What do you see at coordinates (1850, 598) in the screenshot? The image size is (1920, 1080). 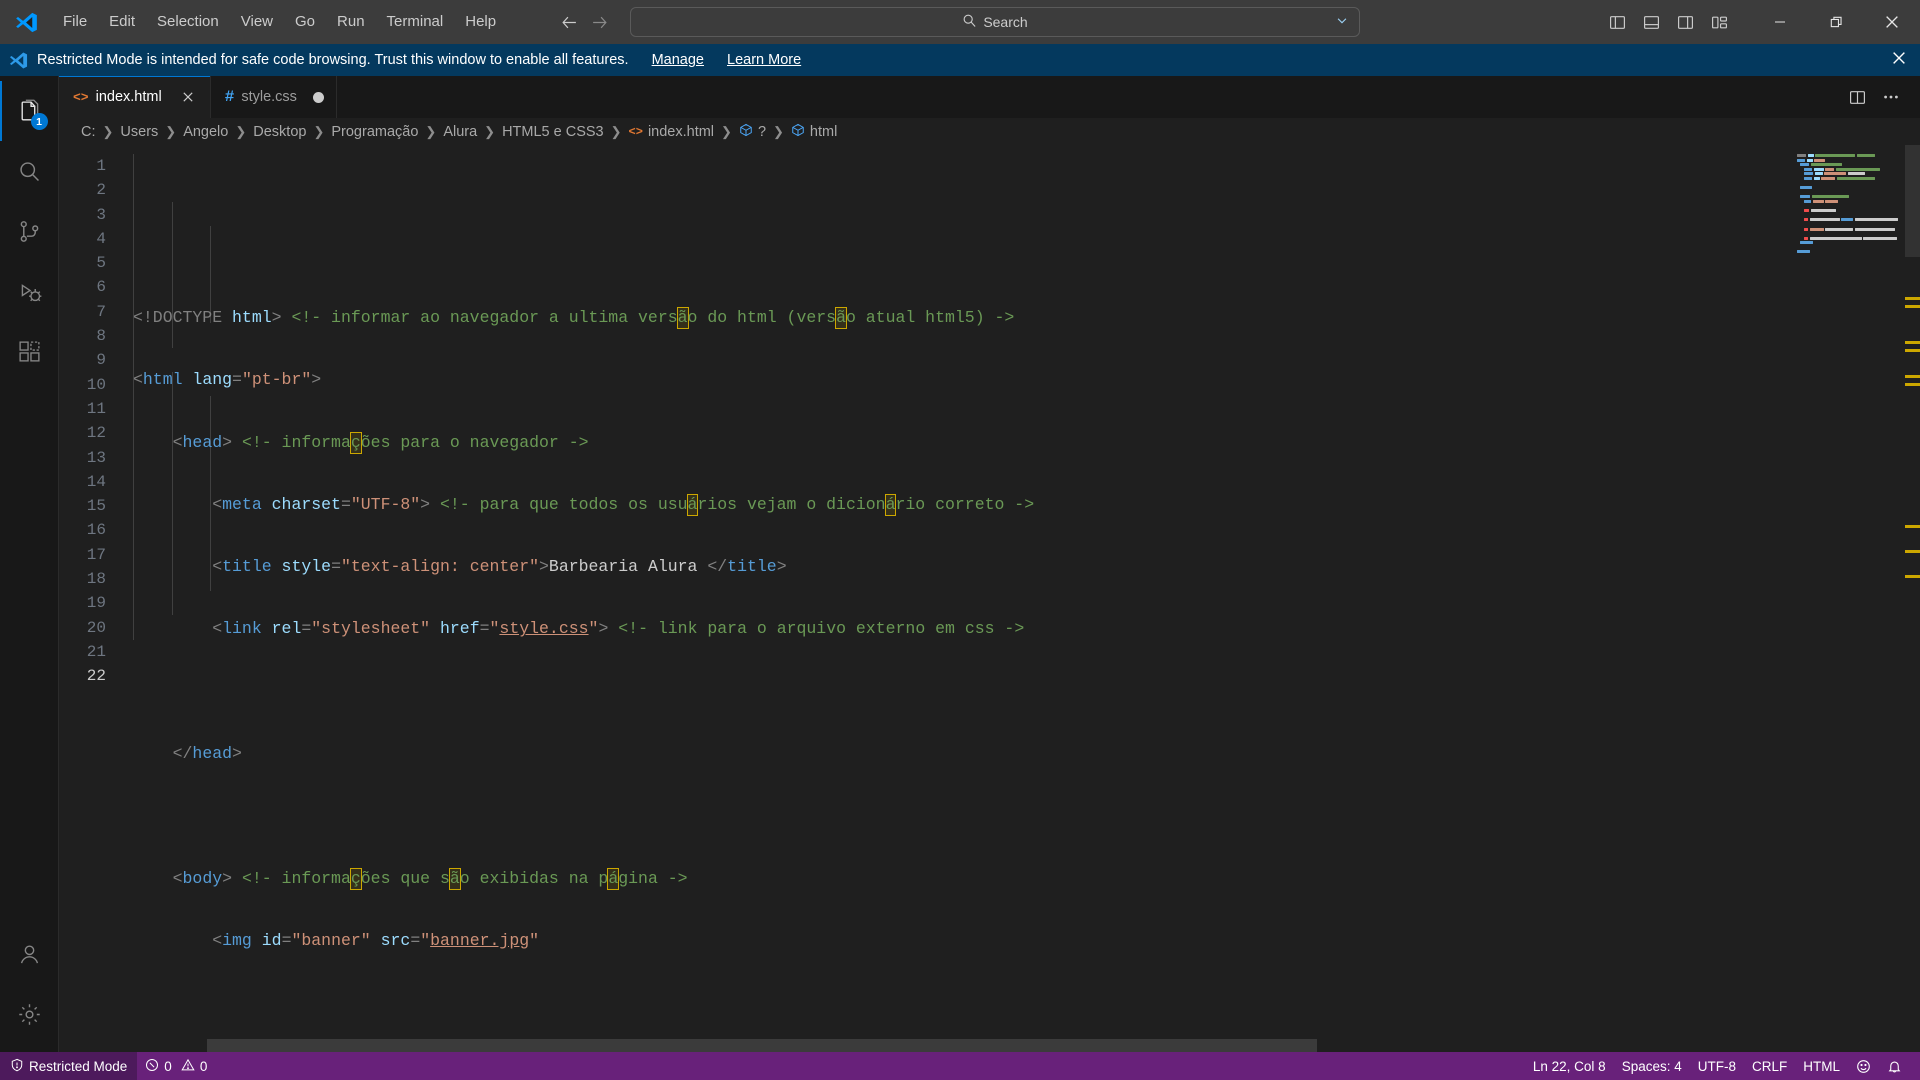 I see `minimap` at bounding box center [1850, 598].